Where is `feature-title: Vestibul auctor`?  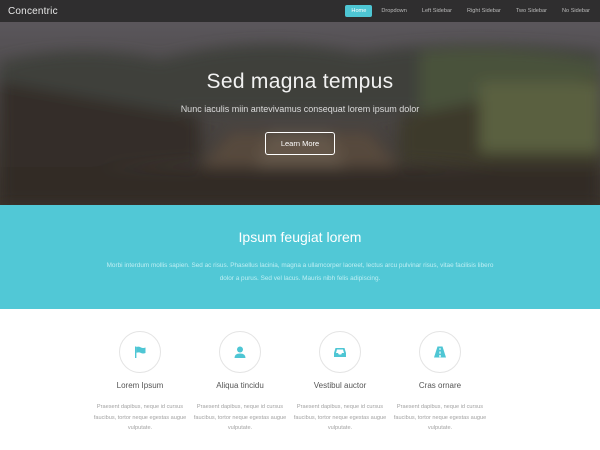
feature-title: Vestibul auctor is located at coordinates (340, 385).